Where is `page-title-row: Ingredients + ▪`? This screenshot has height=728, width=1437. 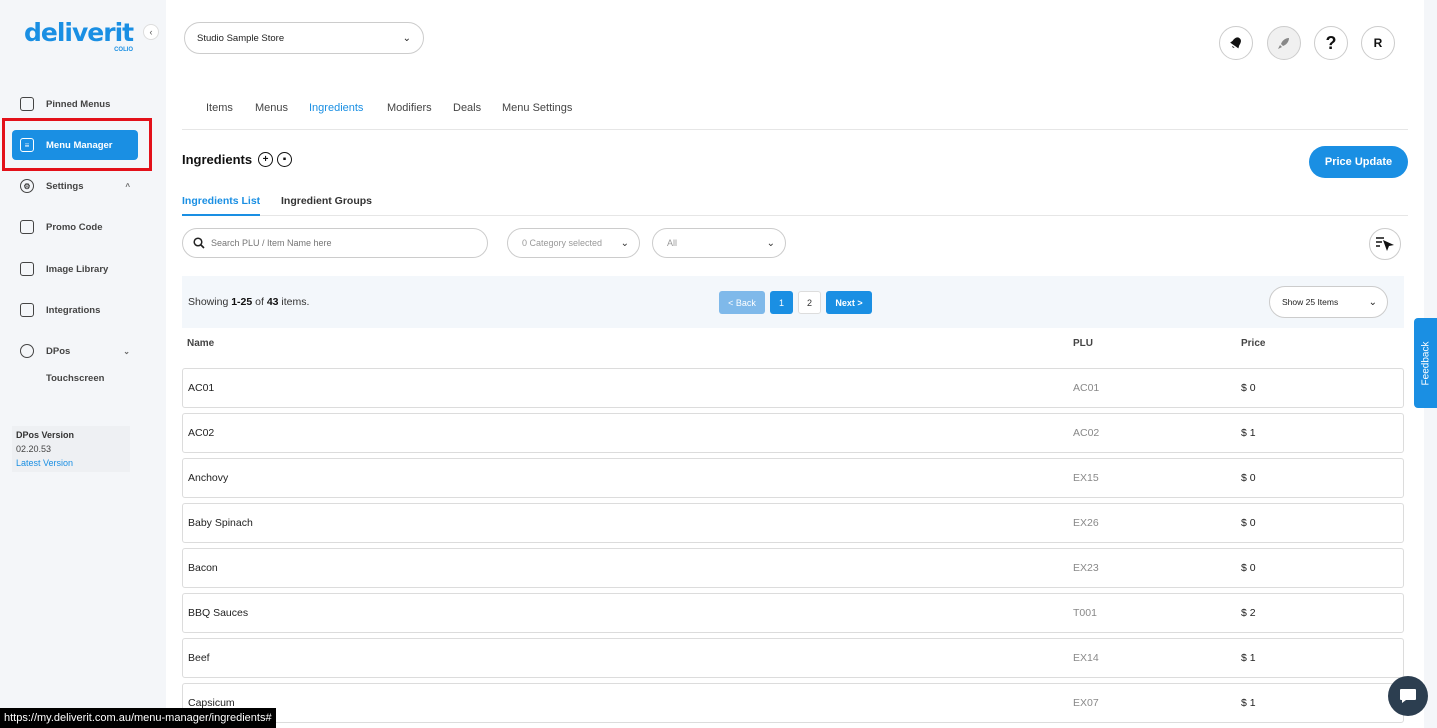 page-title-row: Ingredients + ▪ is located at coordinates (237, 159).